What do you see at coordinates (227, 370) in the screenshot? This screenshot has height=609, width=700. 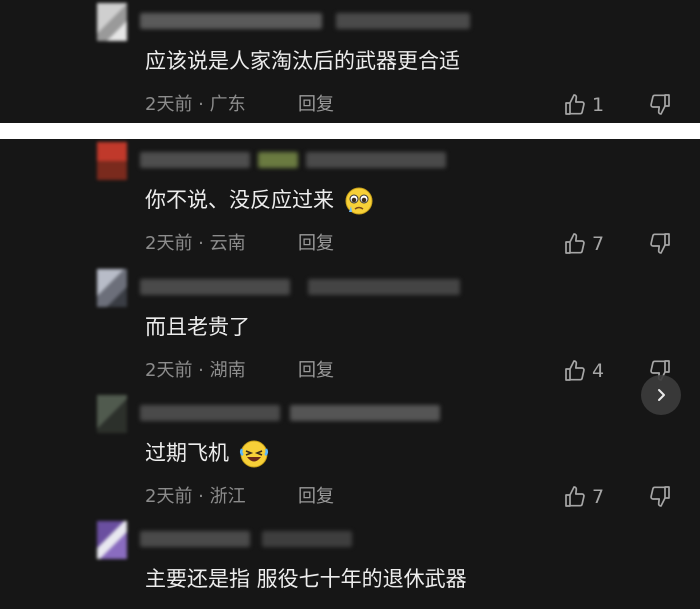 I see `comment-location: 湖南` at bounding box center [227, 370].